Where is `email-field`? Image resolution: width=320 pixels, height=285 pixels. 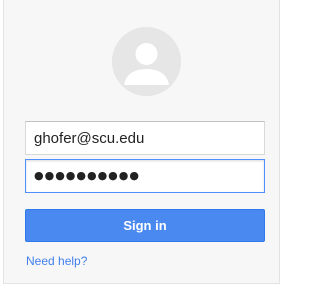 email-field is located at coordinates (145, 138).